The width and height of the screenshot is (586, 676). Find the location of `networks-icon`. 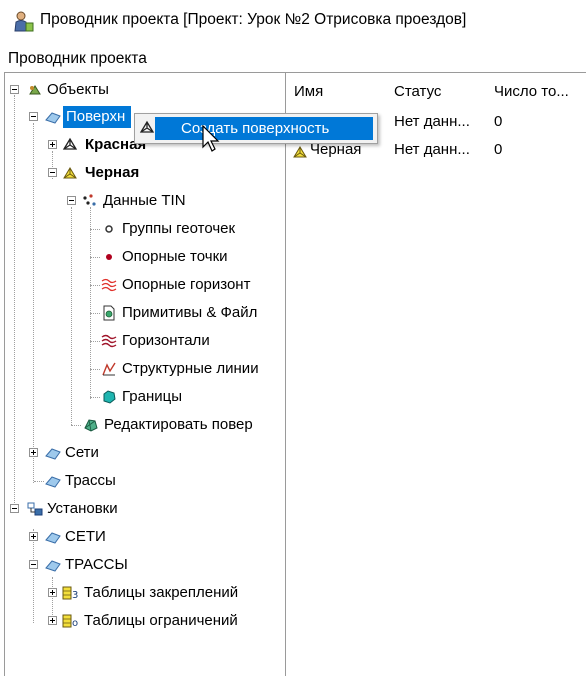

networks-icon is located at coordinates (53, 454).